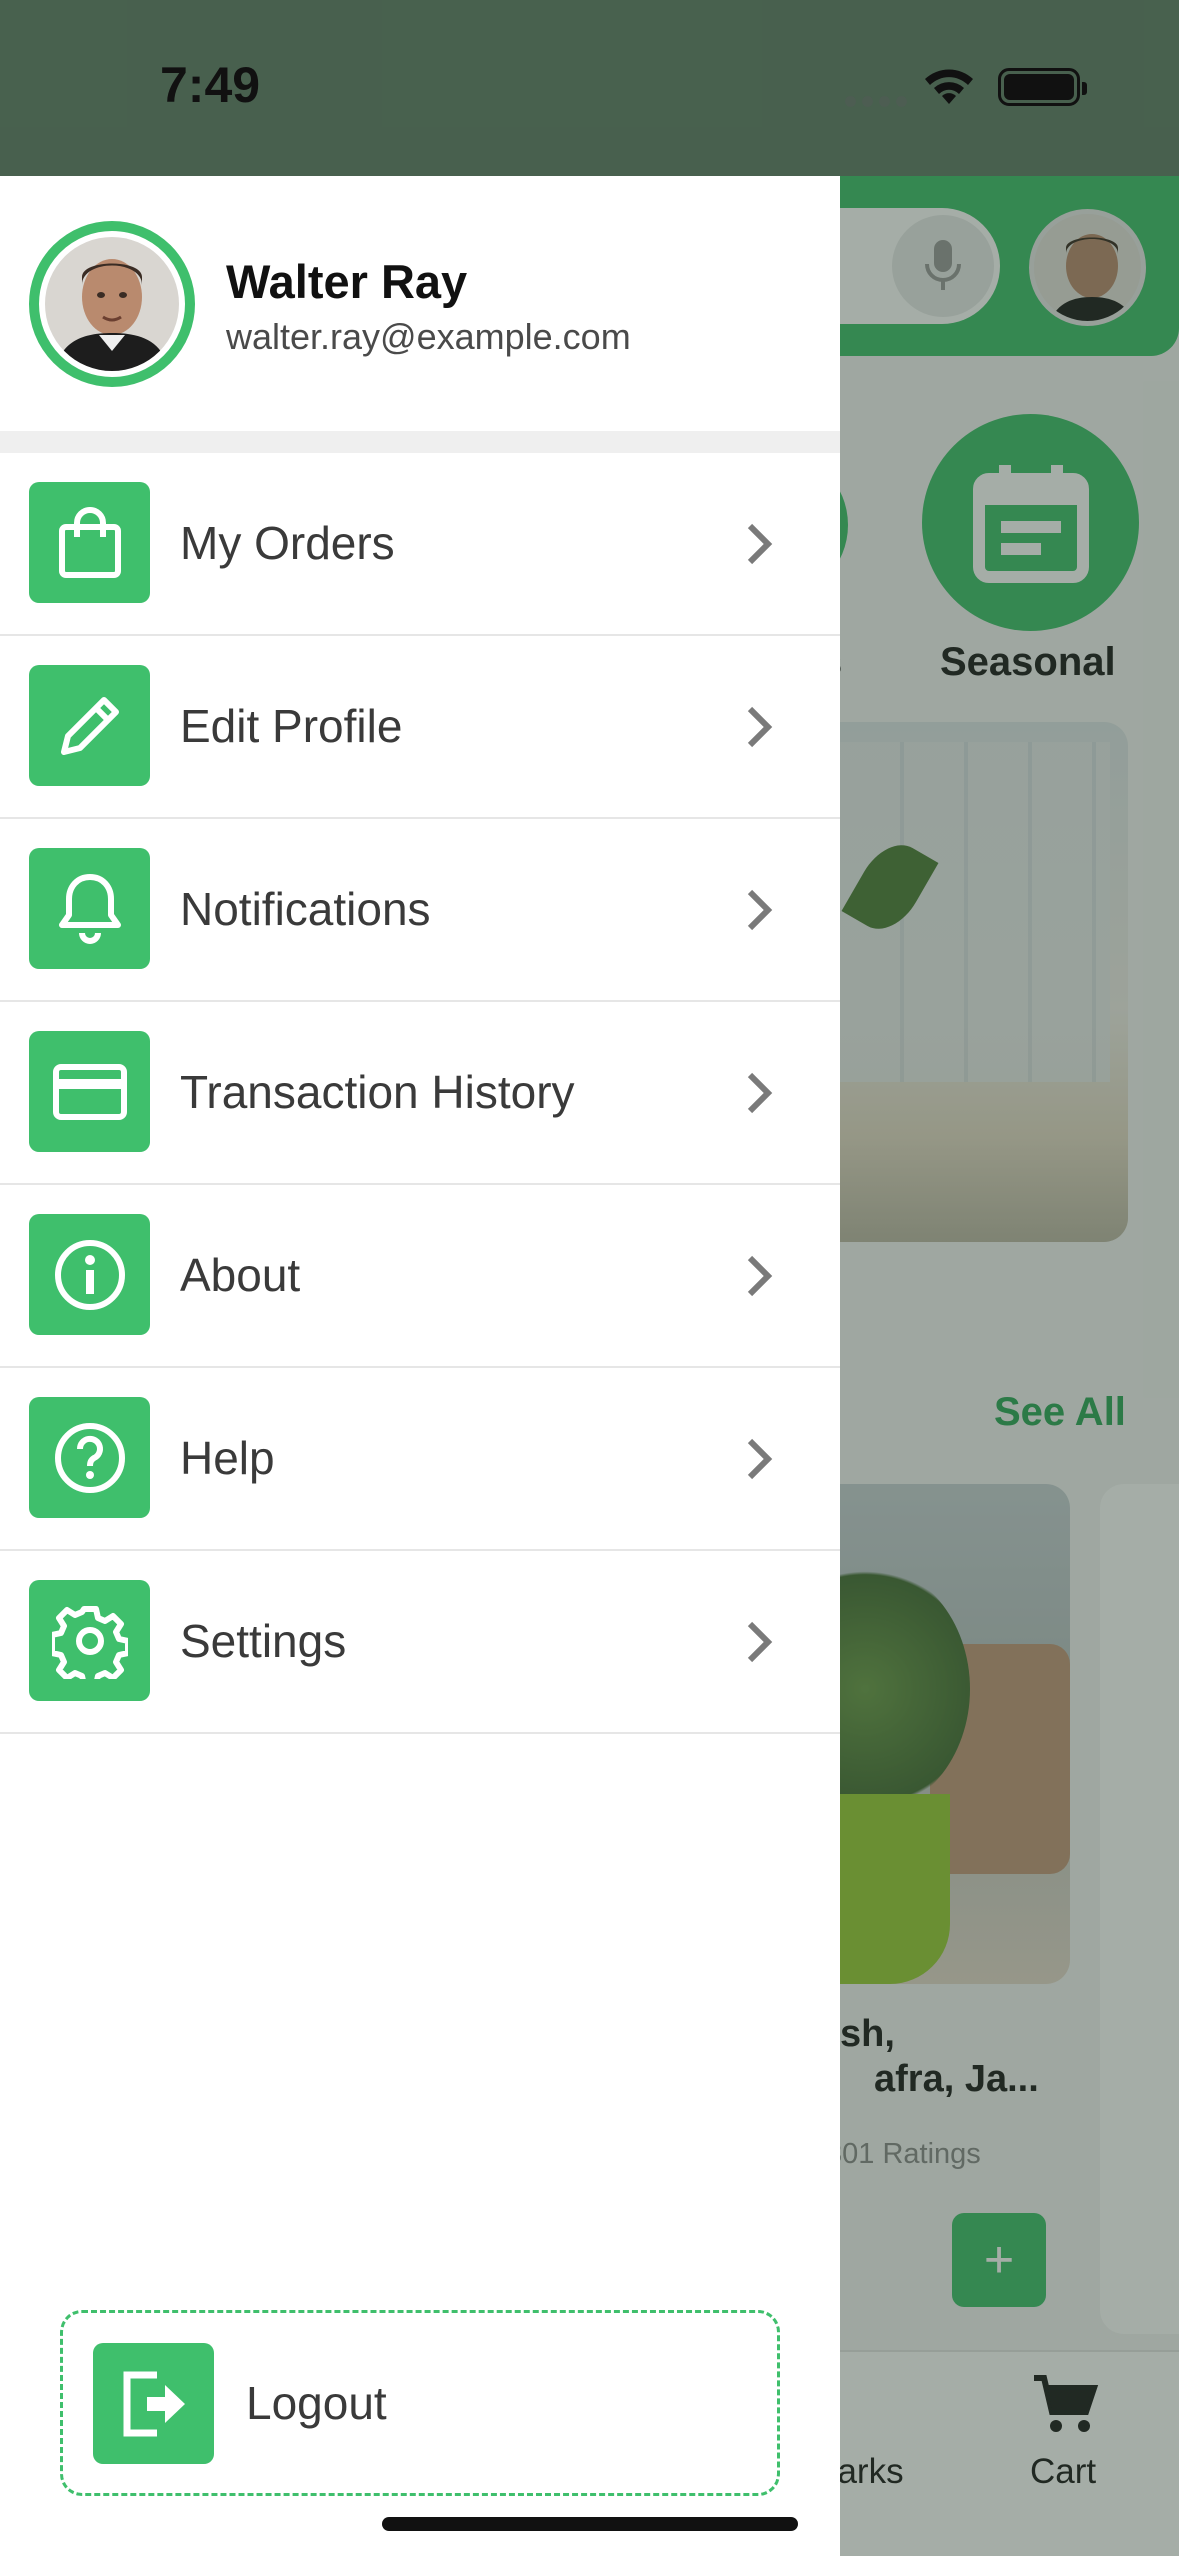 Image resolution: width=1179 pixels, height=2556 pixels. What do you see at coordinates (420, 1276) in the screenshot?
I see `menu-item-about: About` at bounding box center [420, 1276].